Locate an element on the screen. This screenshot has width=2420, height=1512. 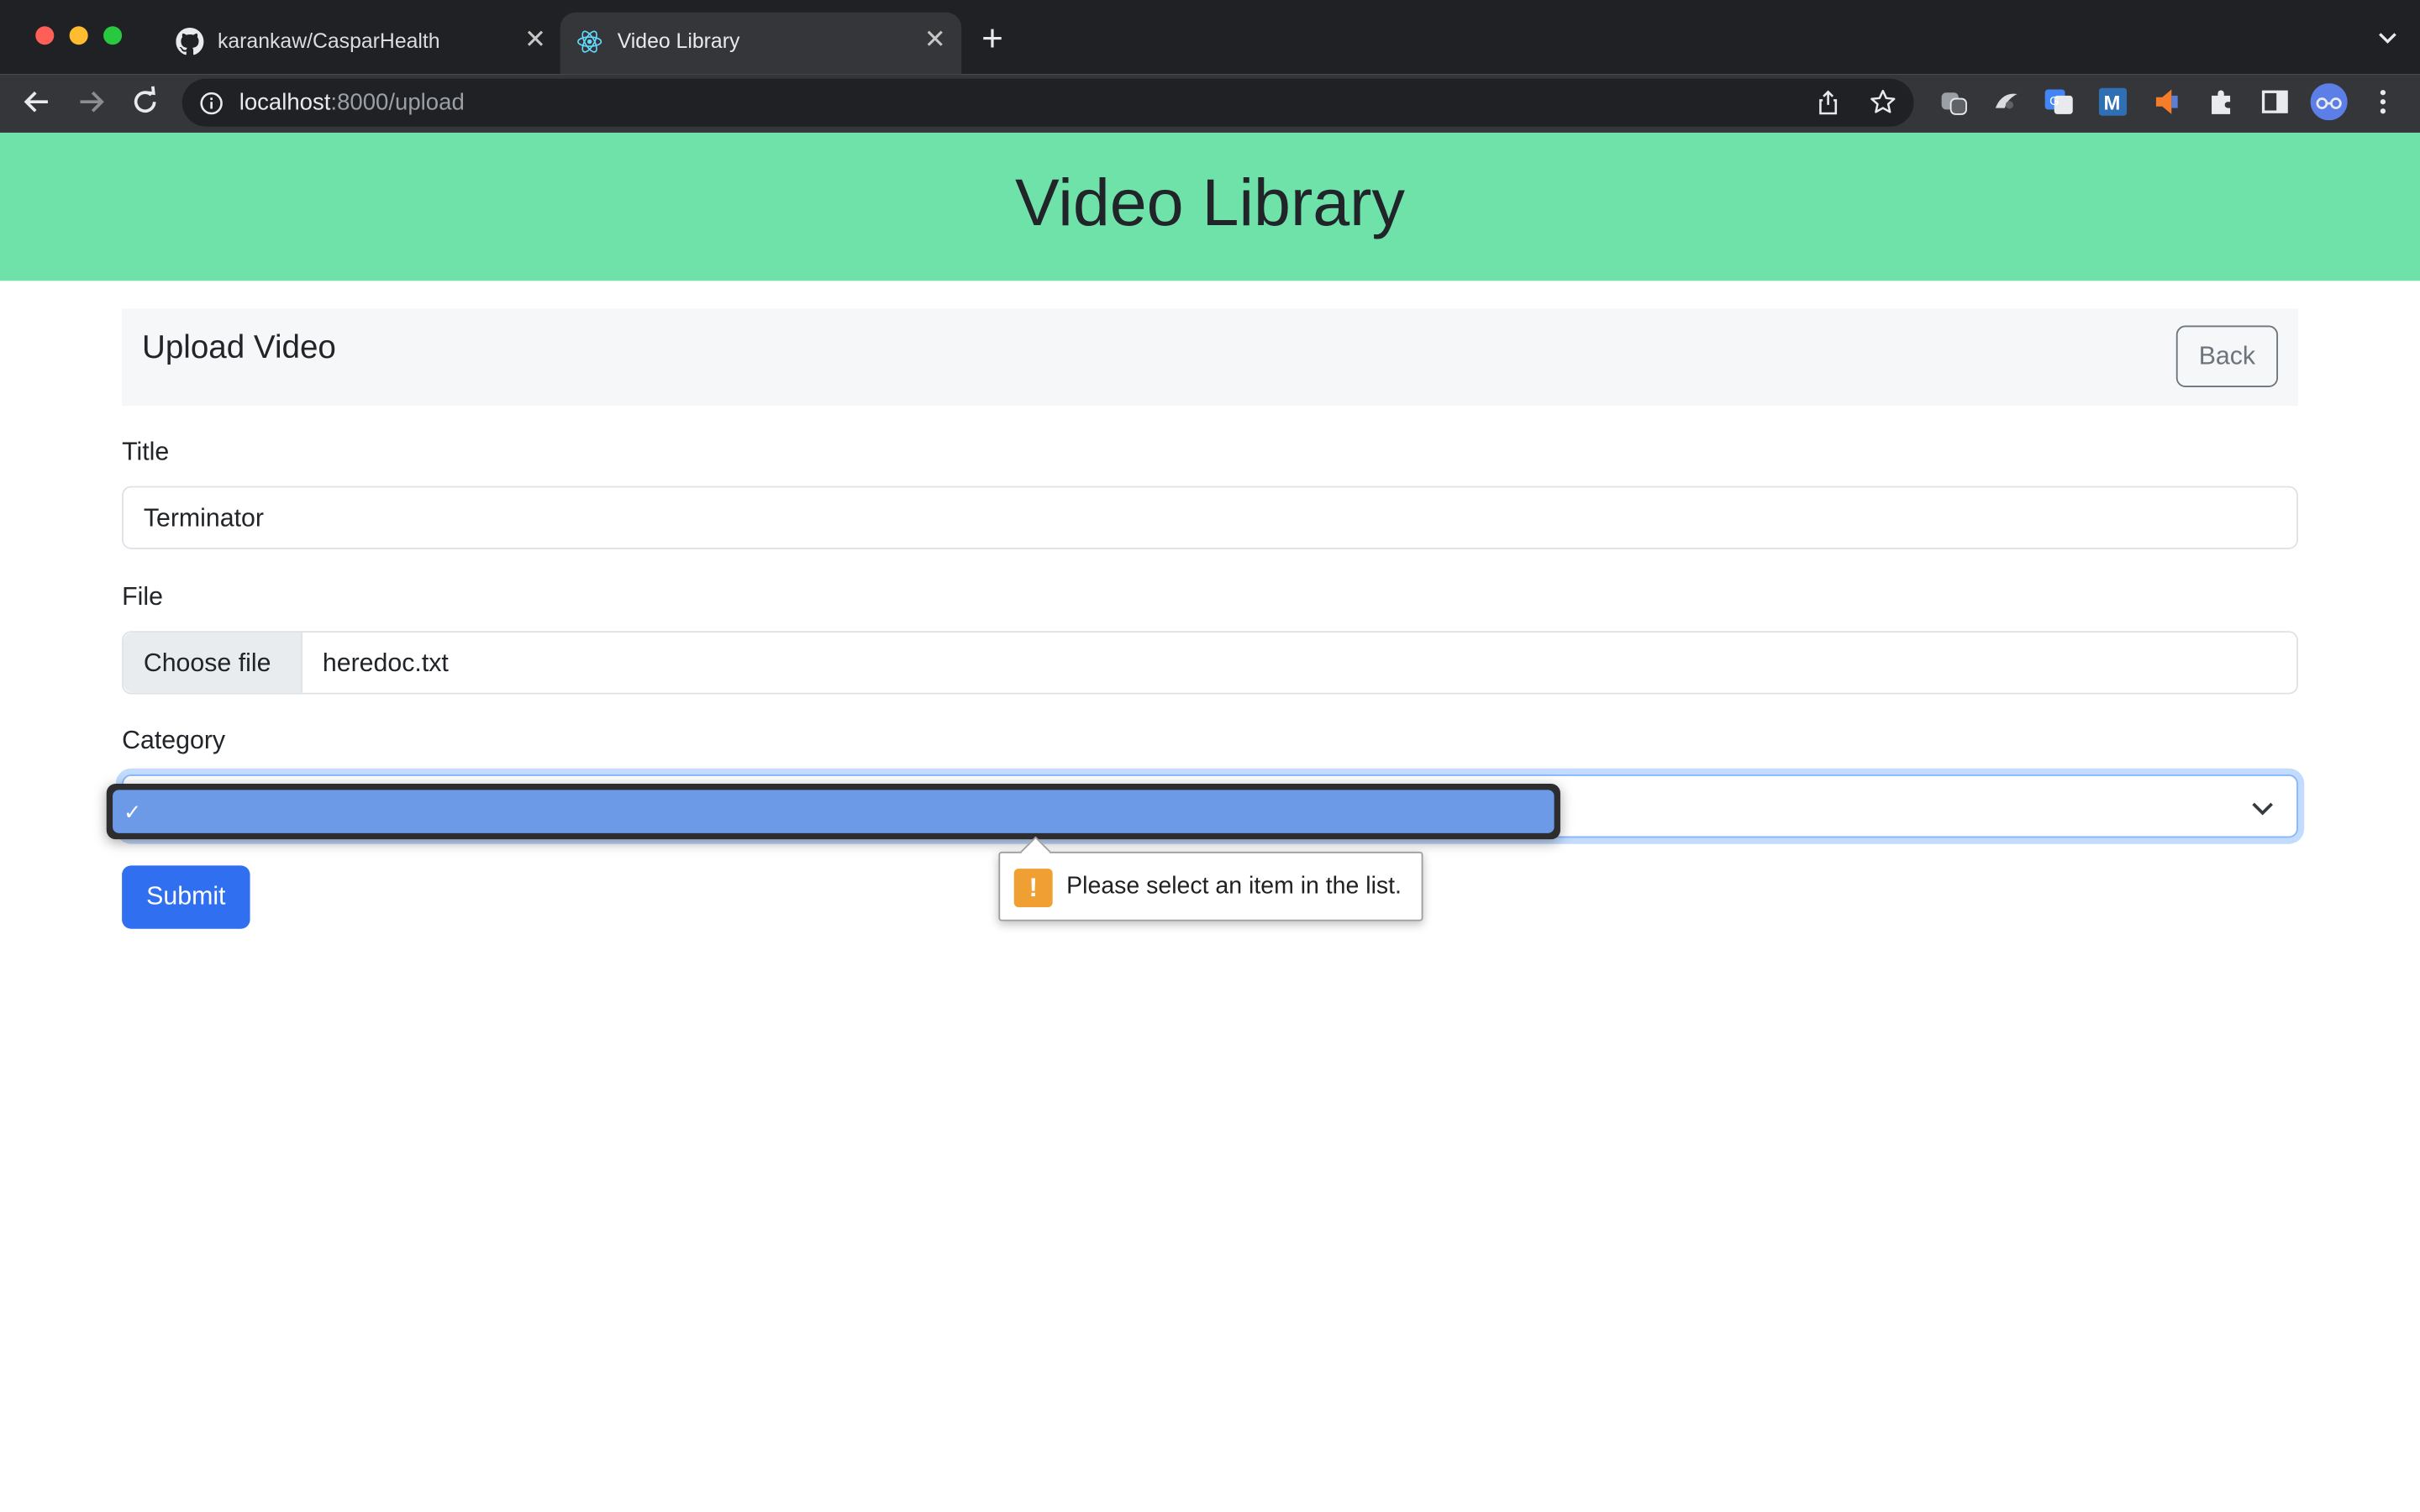
more-menu-icon is located at coordinates (2384, 102).